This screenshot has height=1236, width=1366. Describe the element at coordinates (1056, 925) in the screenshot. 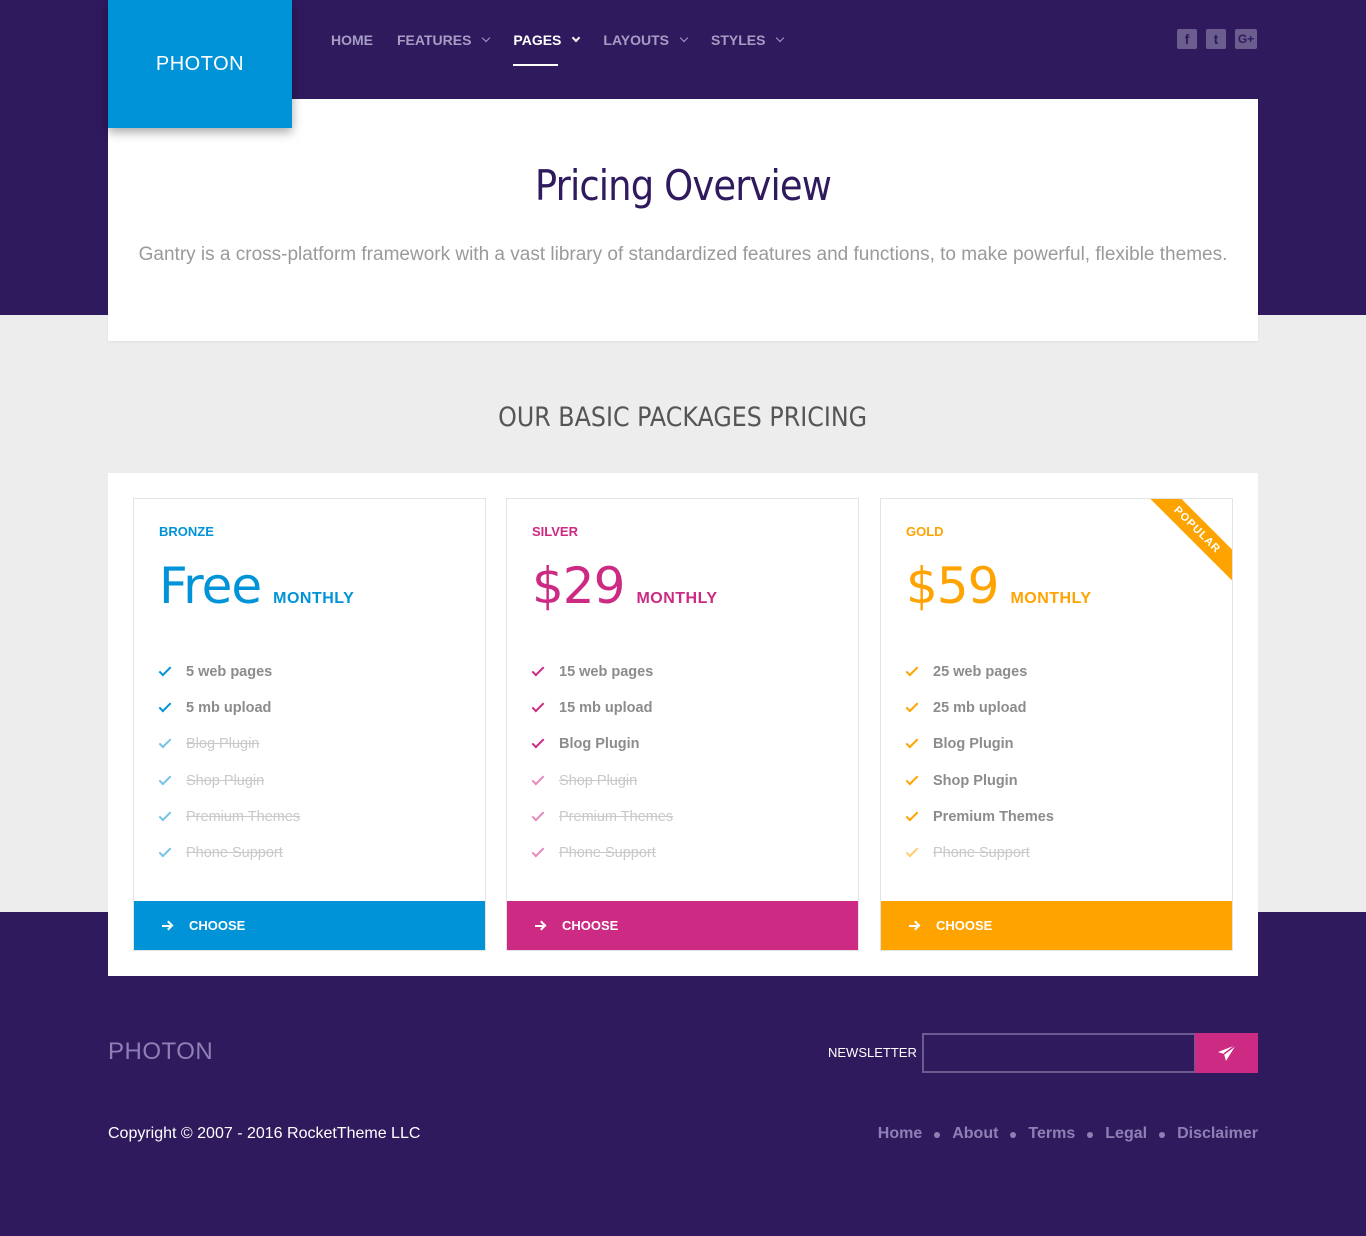

I see `choose-button-gold: CHOOSE` at that location.